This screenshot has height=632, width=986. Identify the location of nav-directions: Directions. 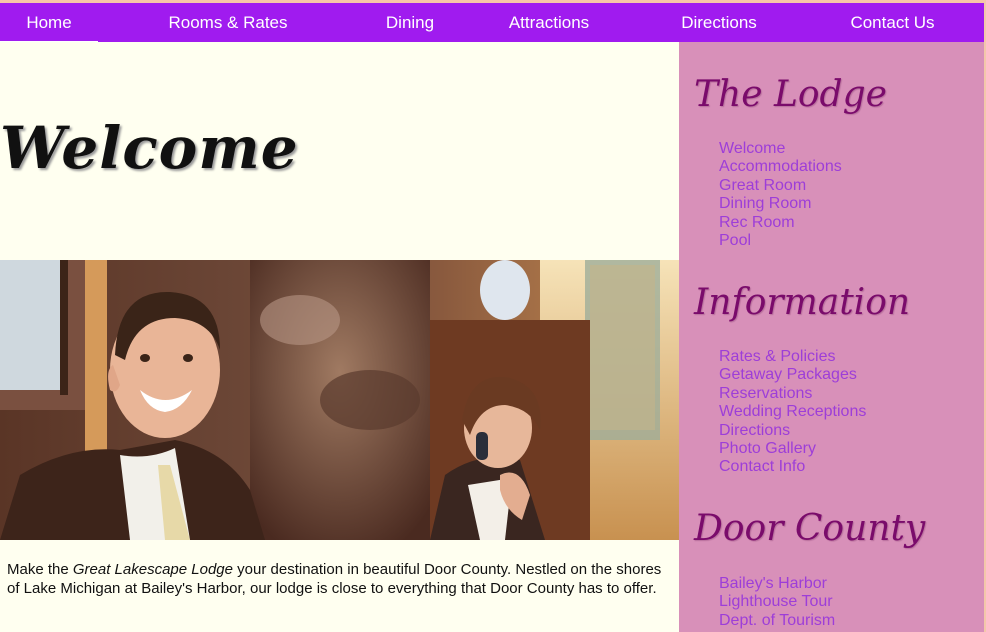
(719, 22).